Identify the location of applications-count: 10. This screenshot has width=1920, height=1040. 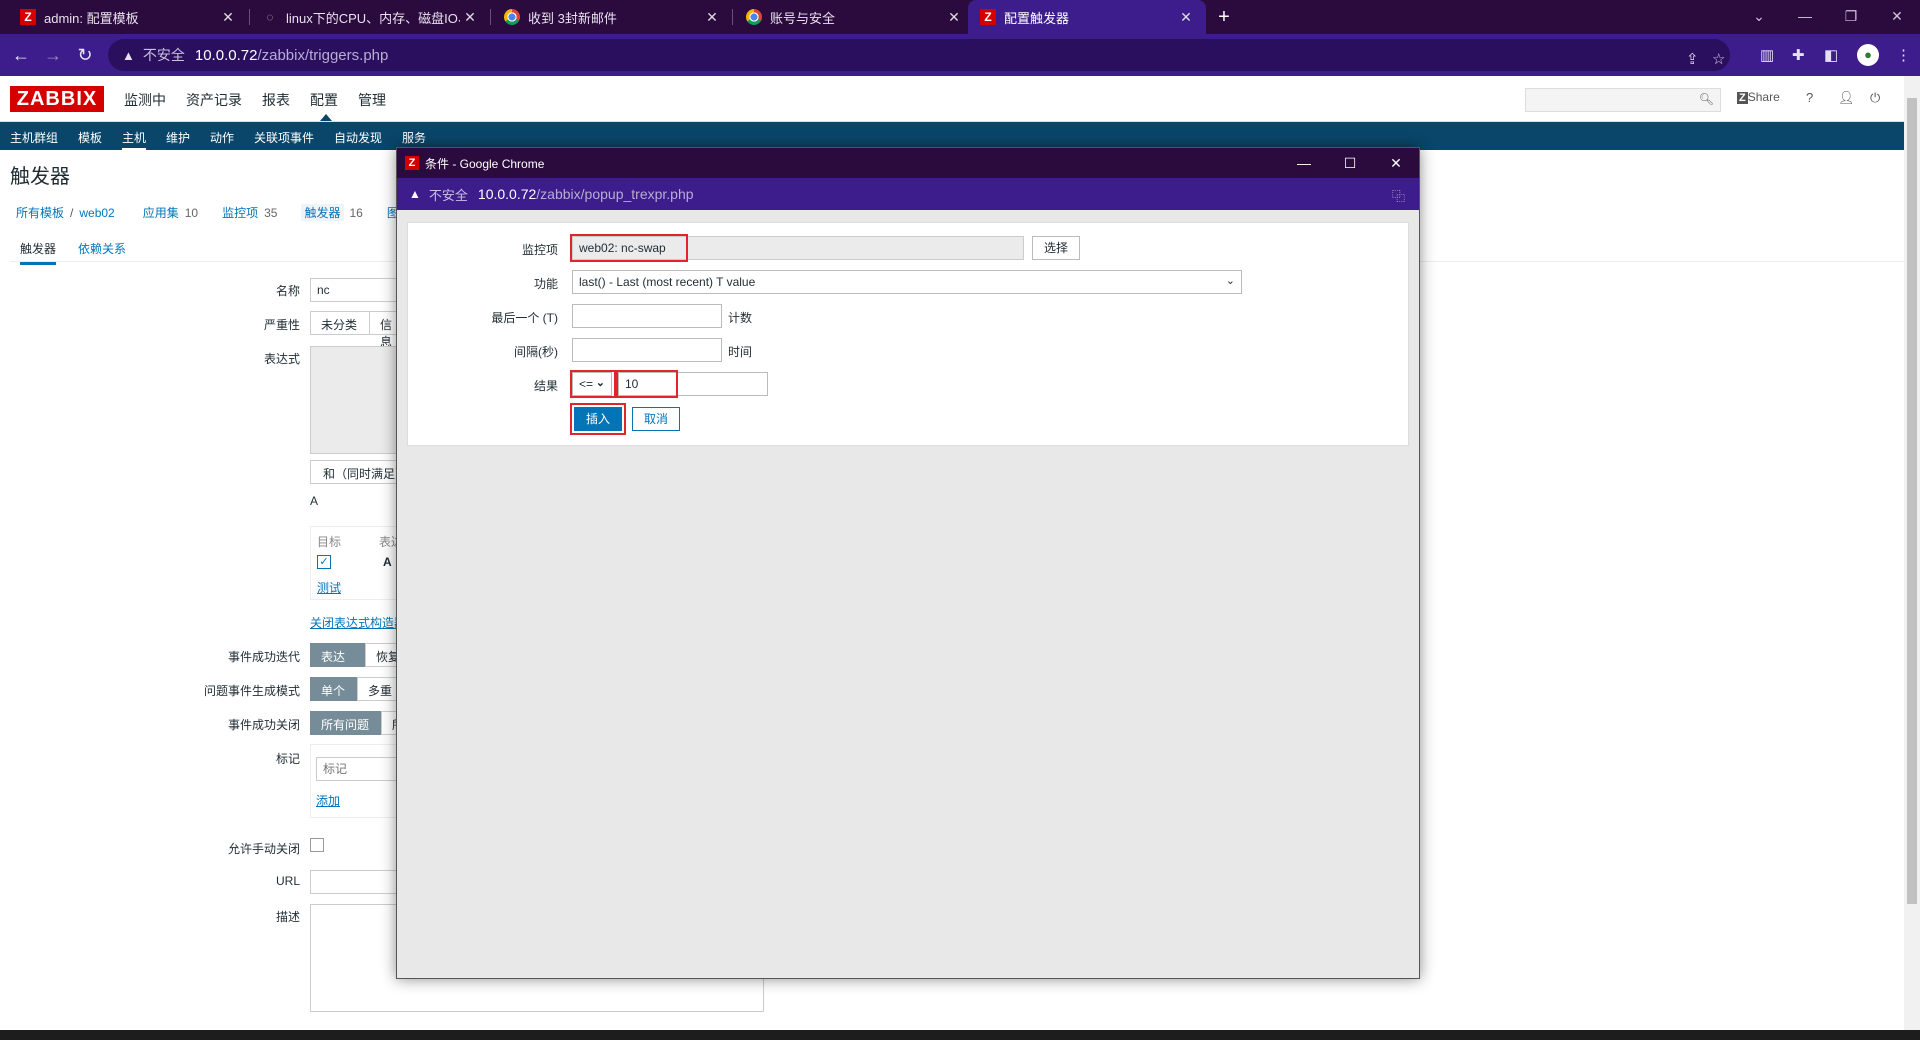
(191, 212).